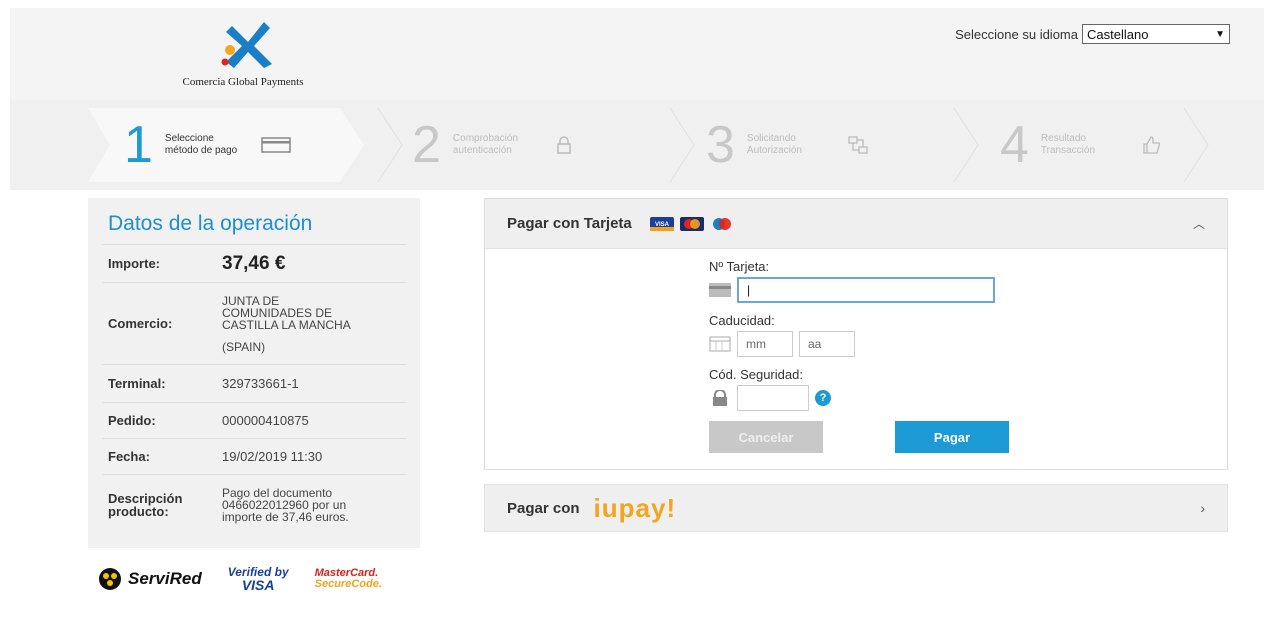  I want to click on card-number-value: |, so click(749, 290).